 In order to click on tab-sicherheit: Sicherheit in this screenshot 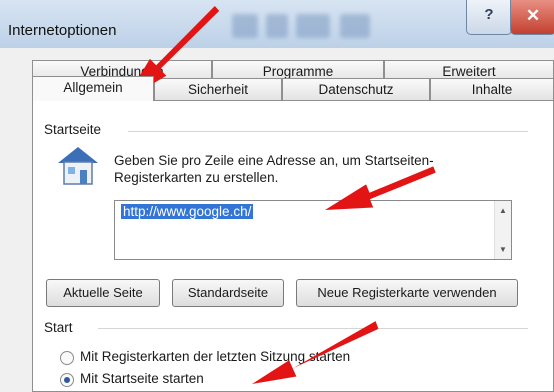, I will do `click(218, 89)`.